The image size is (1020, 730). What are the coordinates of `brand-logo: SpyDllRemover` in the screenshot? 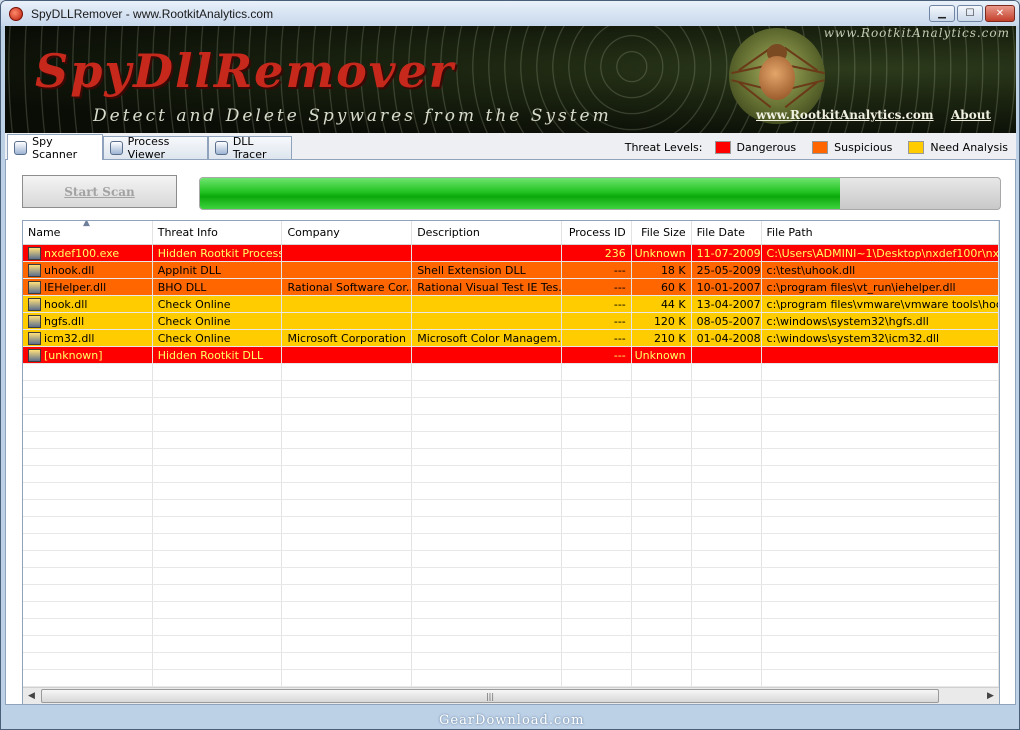 It's located at (245, 71).